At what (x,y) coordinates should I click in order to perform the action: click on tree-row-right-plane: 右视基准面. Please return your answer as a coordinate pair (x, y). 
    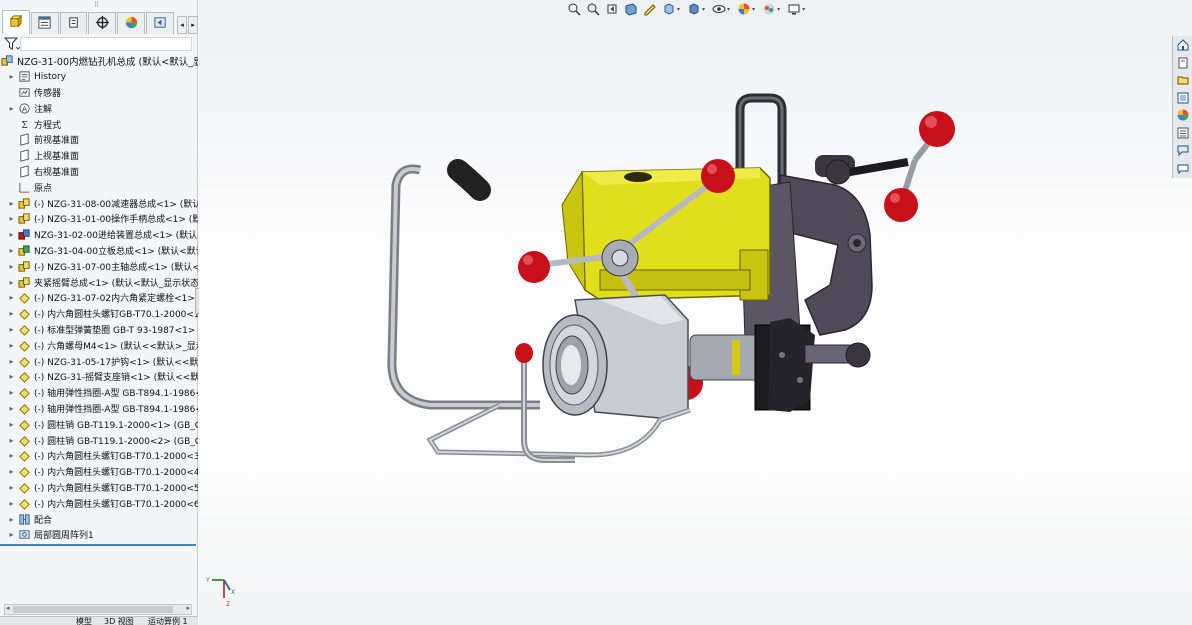
    Looking at the image, I should click on (99, 172).